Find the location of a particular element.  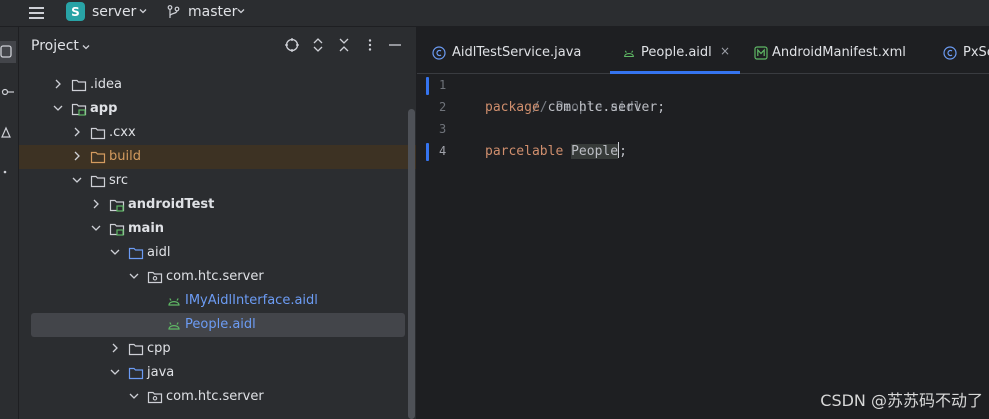

tree-item-cpp: cpp is located at coordinates (217, 349).